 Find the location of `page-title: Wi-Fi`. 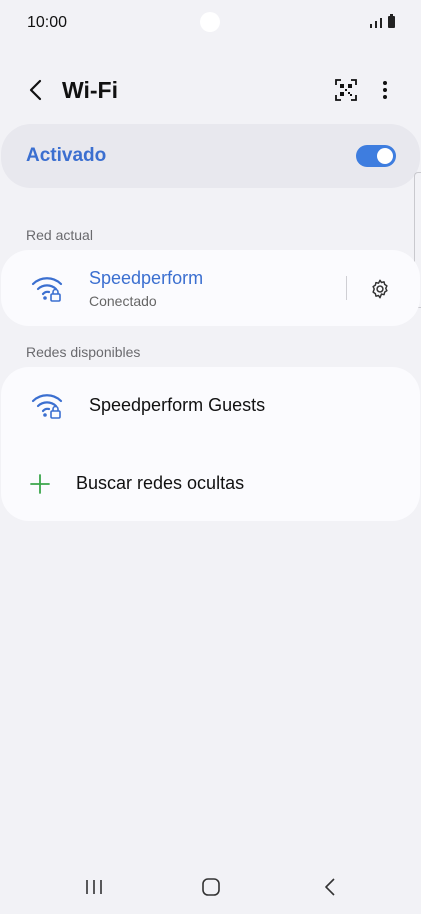

page-title: Wi-Fi is located at coordinates (90, 90).